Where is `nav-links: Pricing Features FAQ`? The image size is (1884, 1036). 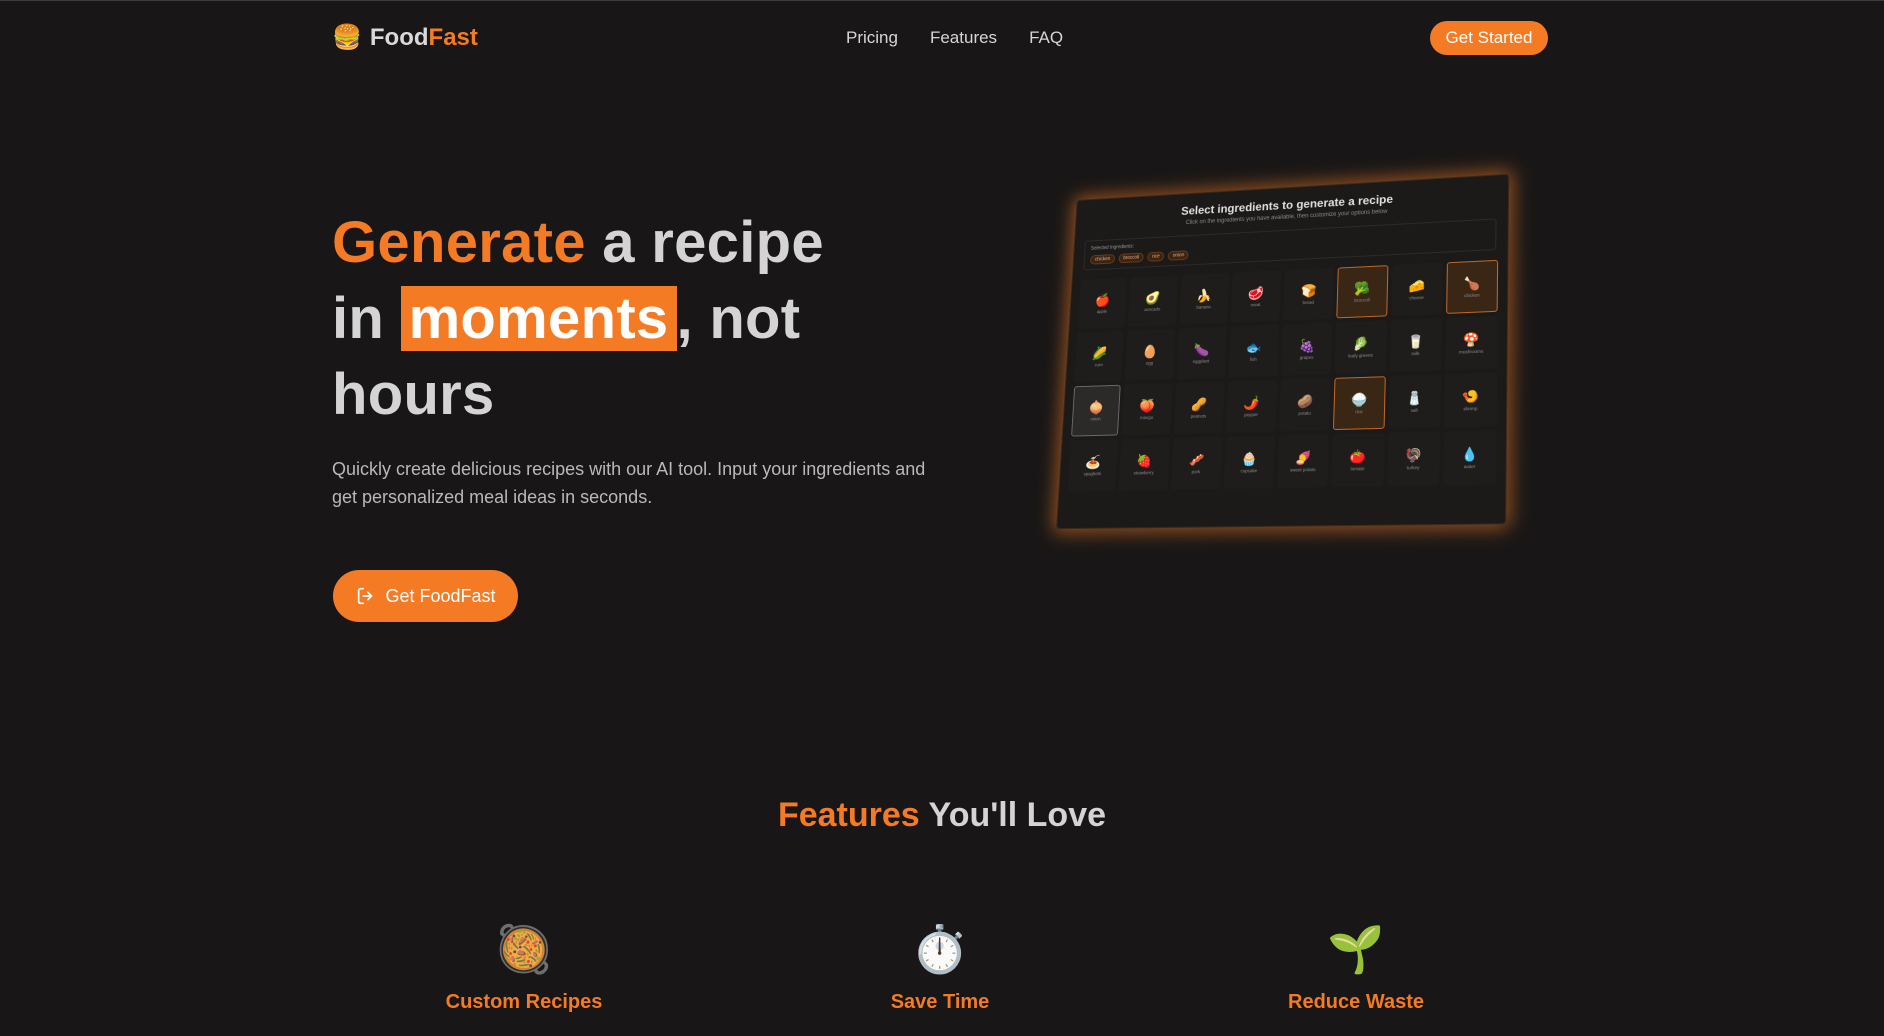 nav-links: Pricing Features FAQ is located at coordinates (954, 38).